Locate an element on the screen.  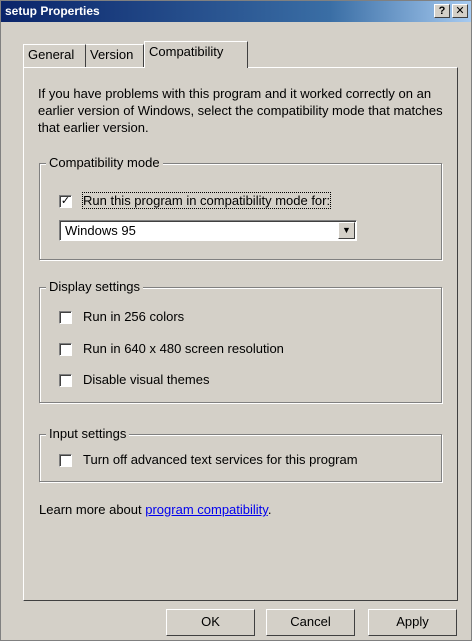
window-title: setup Properties is located at coordinates (52, 11).